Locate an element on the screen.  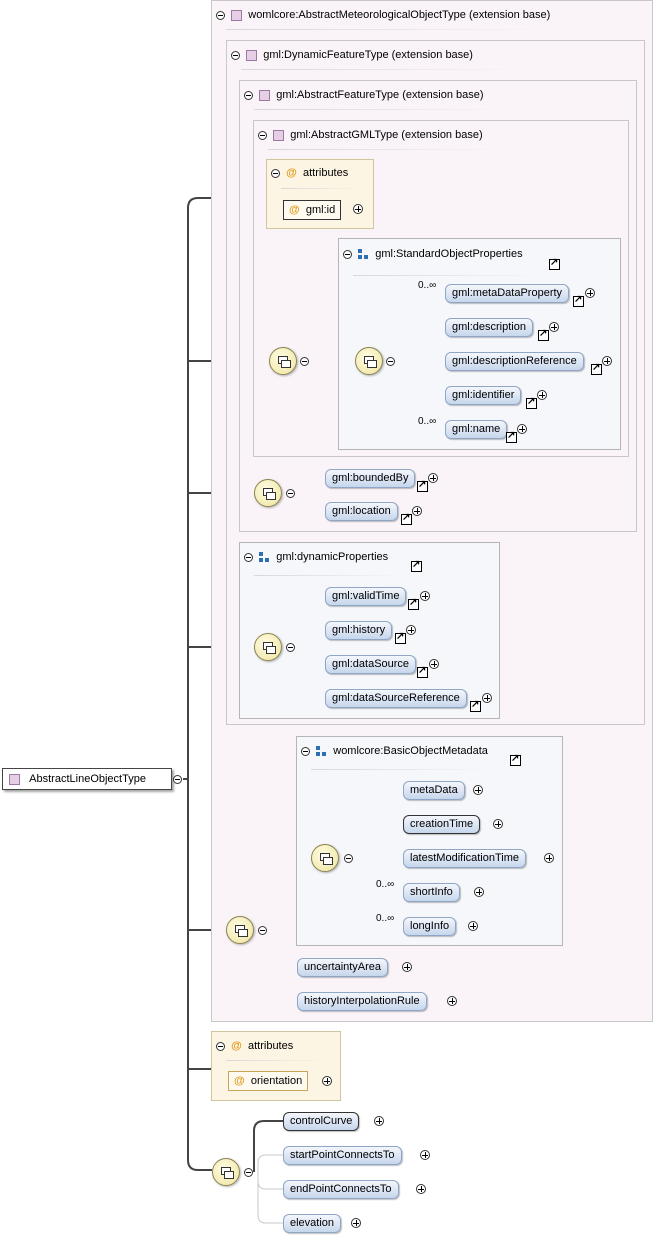
element-longinfo: longInfo is located at coordinates (430, 926).